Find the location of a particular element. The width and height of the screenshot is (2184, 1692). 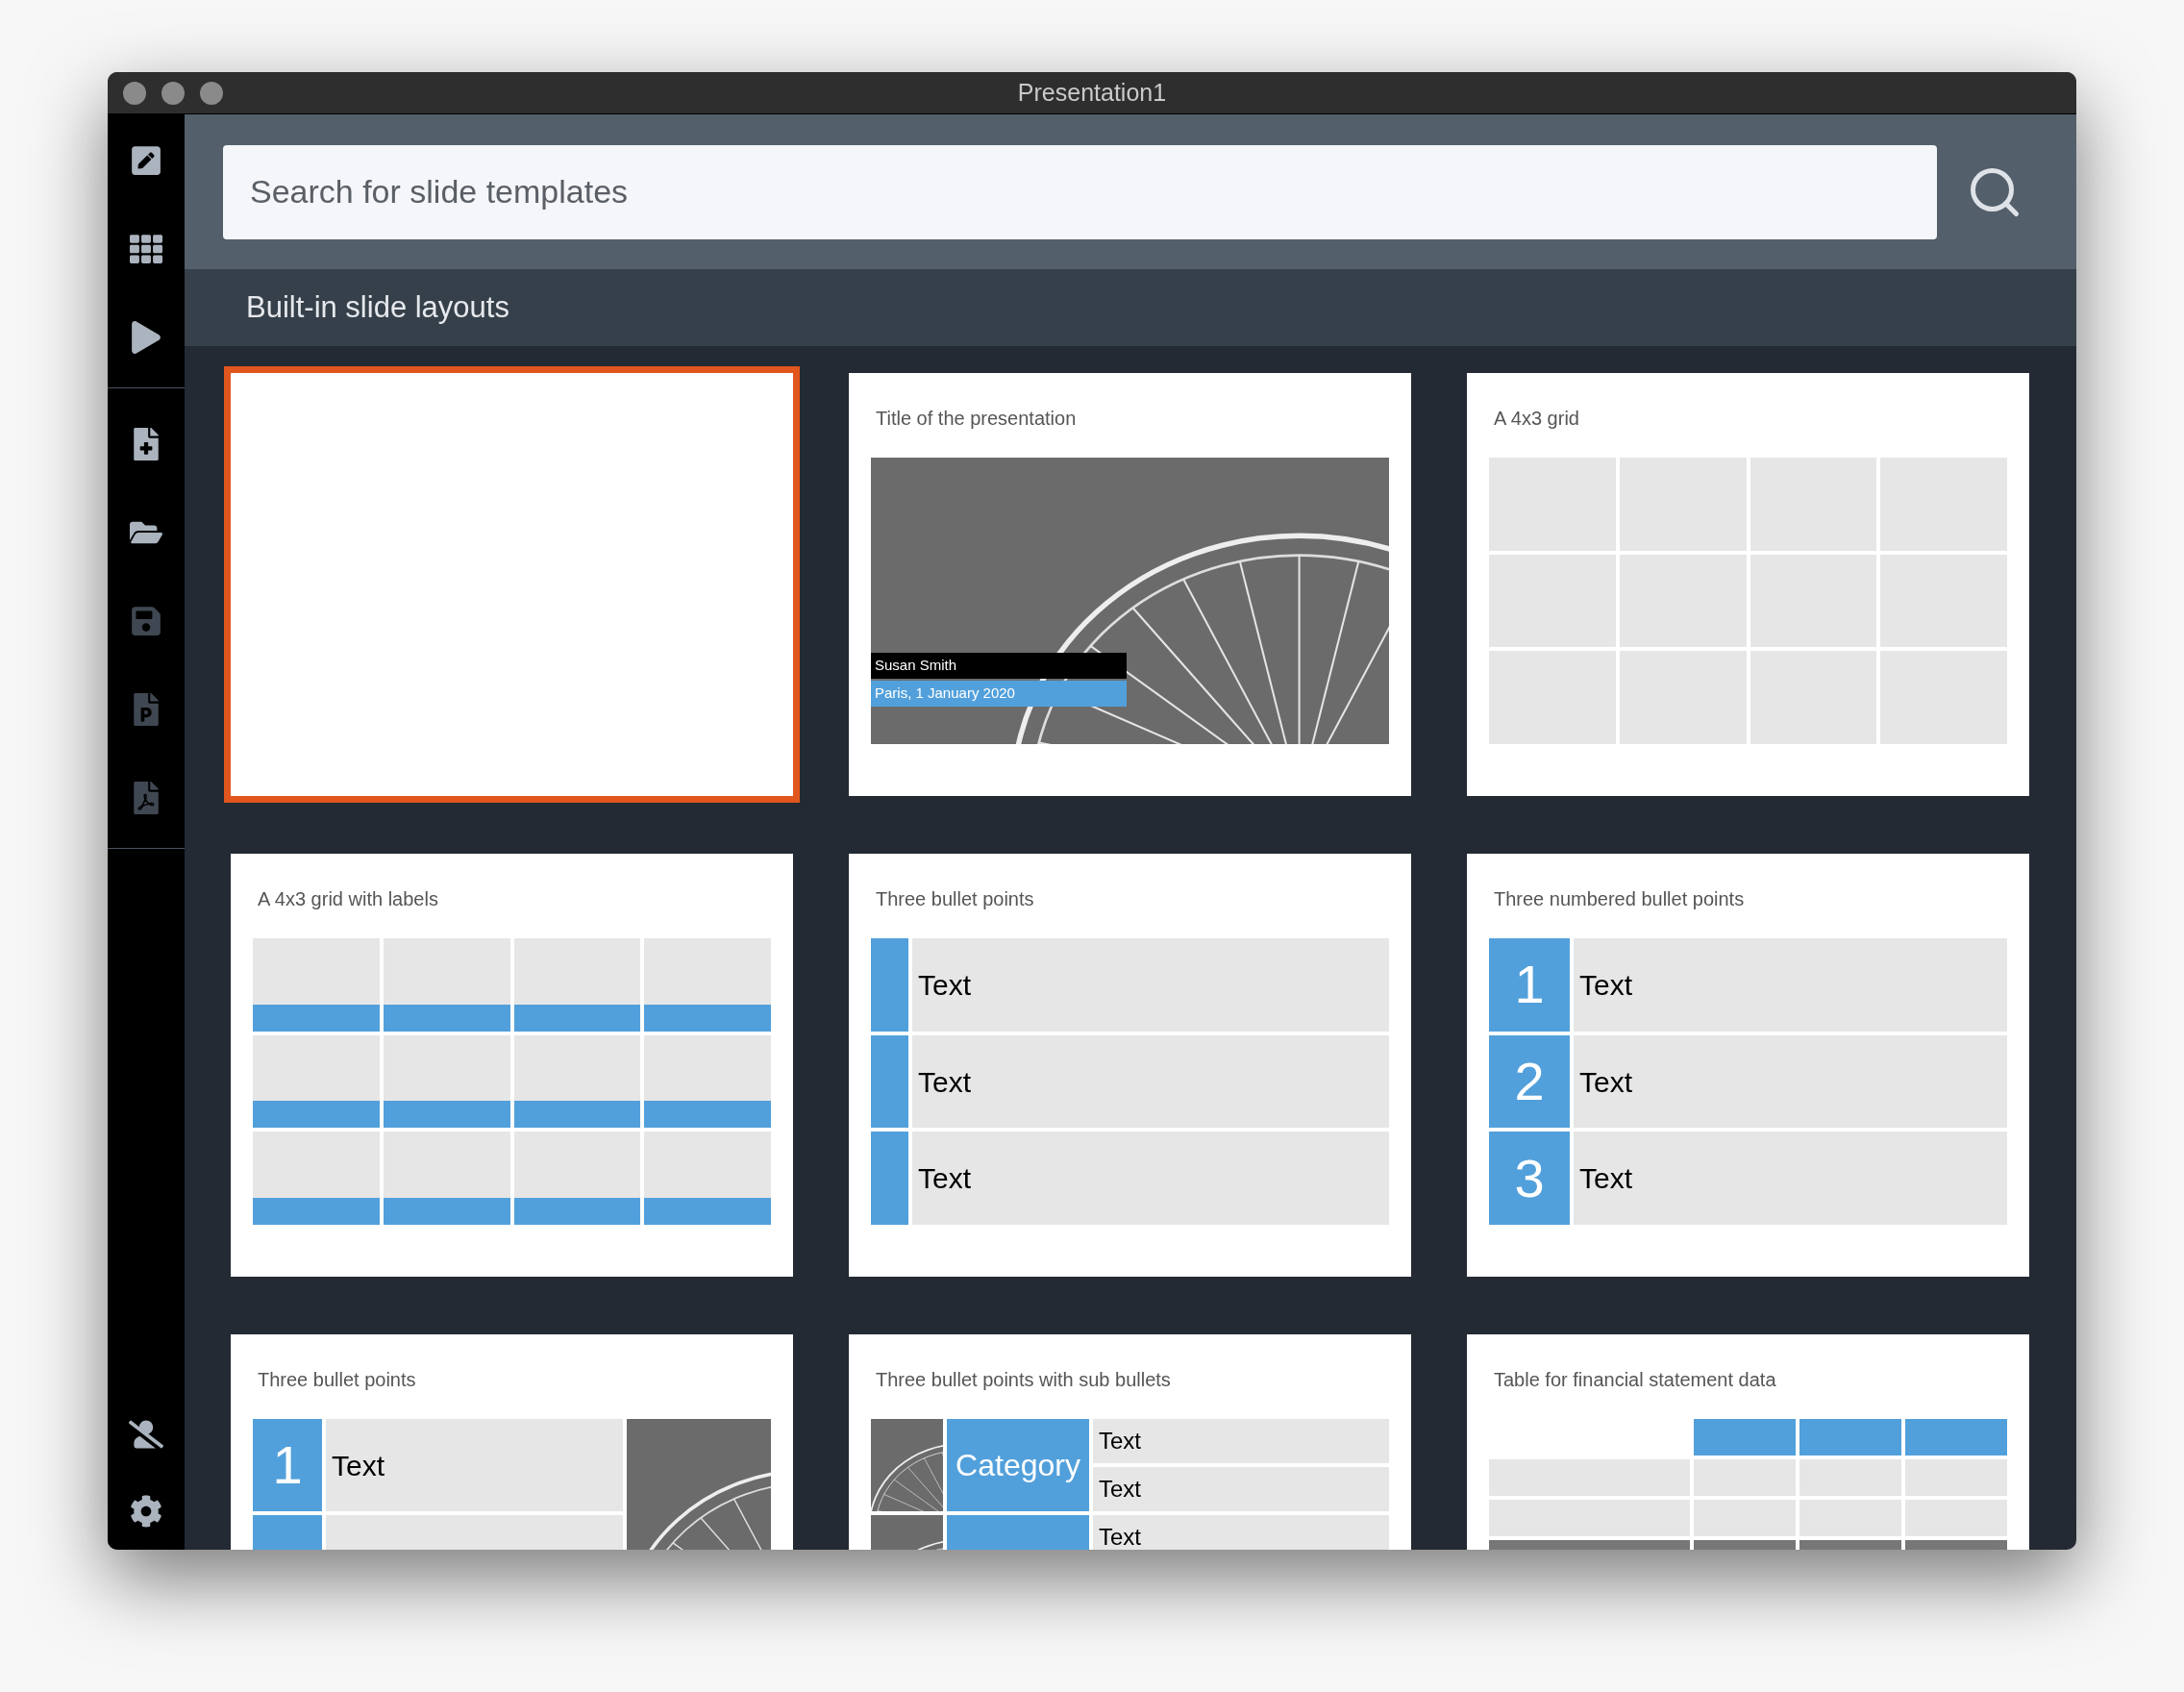

layout-title: A 4x3 grid is located at coordinates (1537, 419).